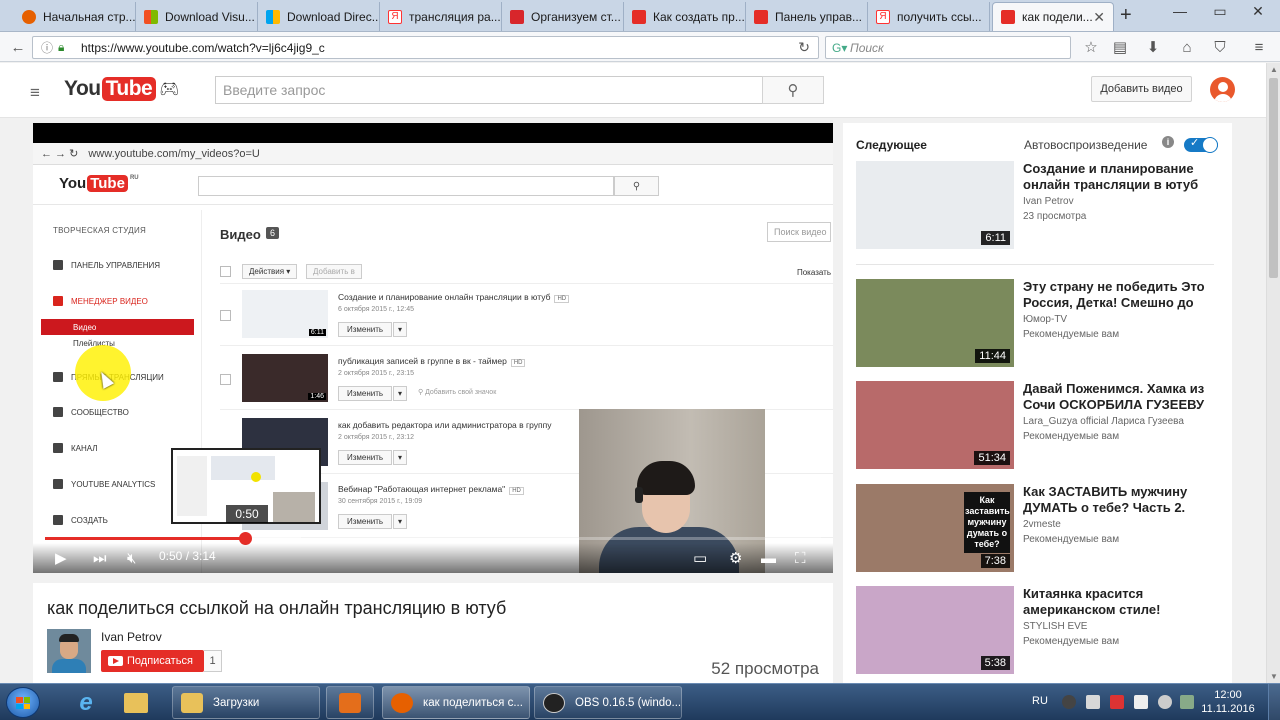 The image size is (1280, 720). What do you see at coordinates (1273, 178) in the screenshot?
I see `scrollbar-thumb` at bounding box center [1273, 178].